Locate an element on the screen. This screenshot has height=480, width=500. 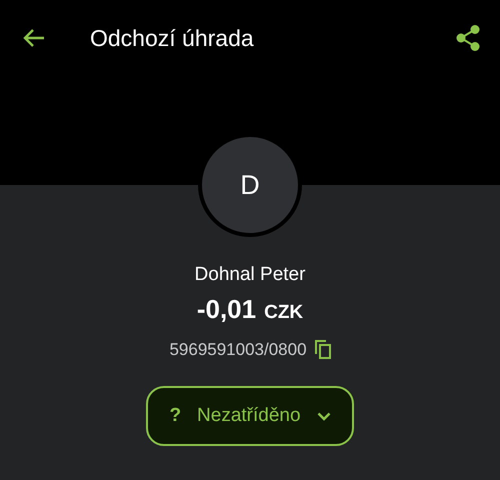
share-icon is located at coordinates (468, 38).